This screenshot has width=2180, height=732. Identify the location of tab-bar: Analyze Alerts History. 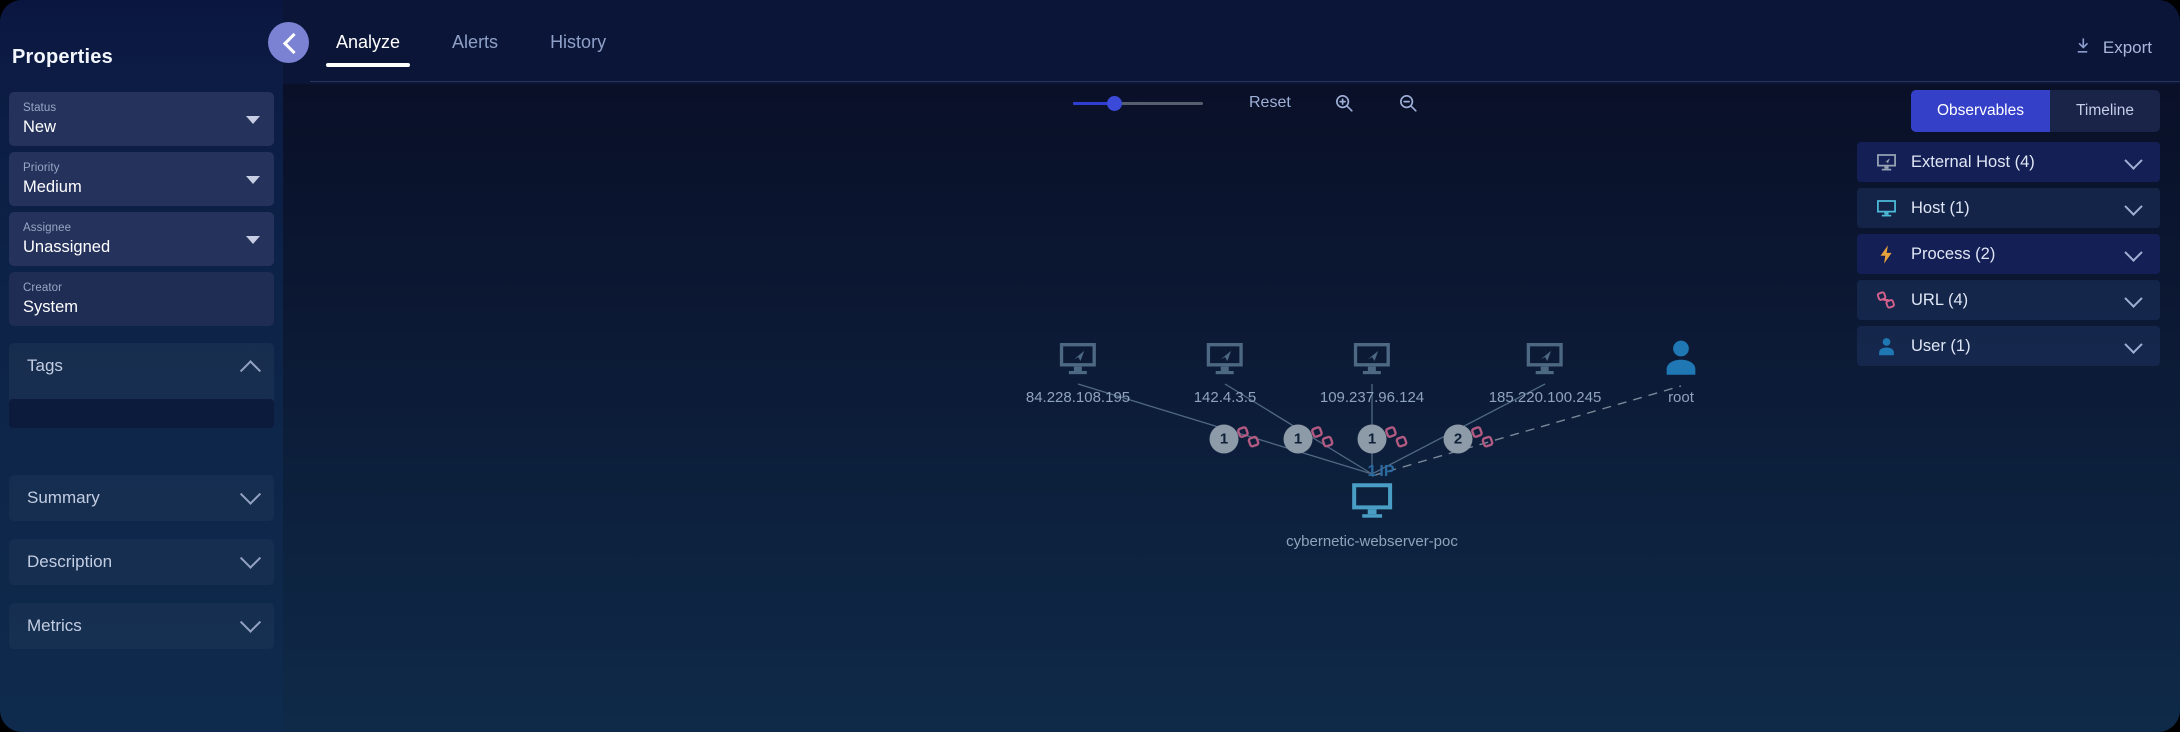
(471, 49).